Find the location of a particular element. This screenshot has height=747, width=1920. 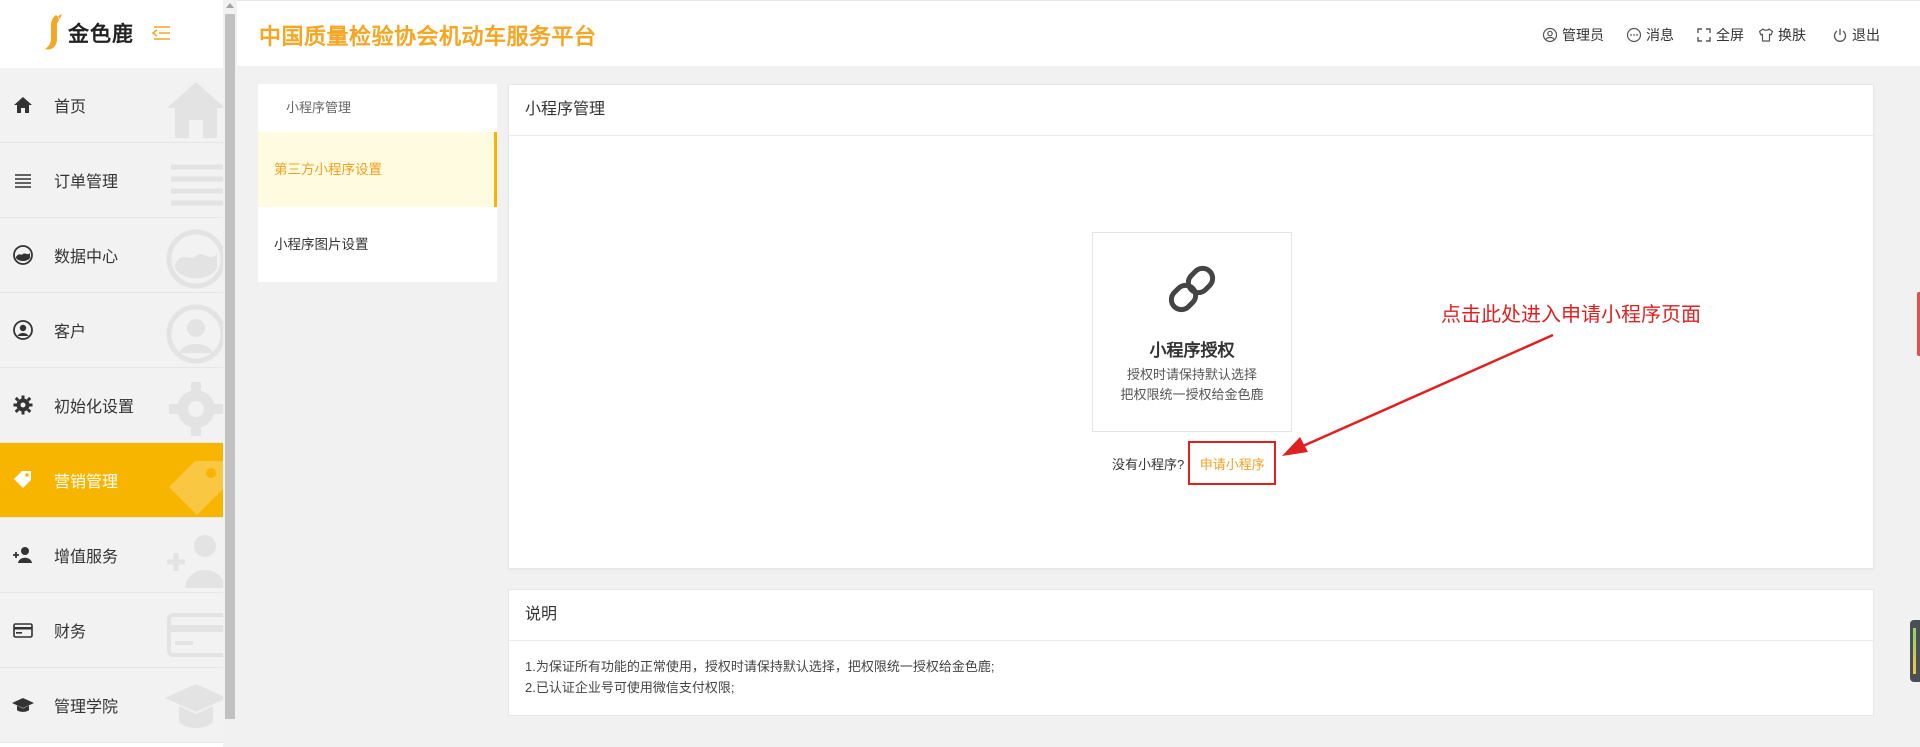

tag-watermark-icon is located at coordinates (194, 484).